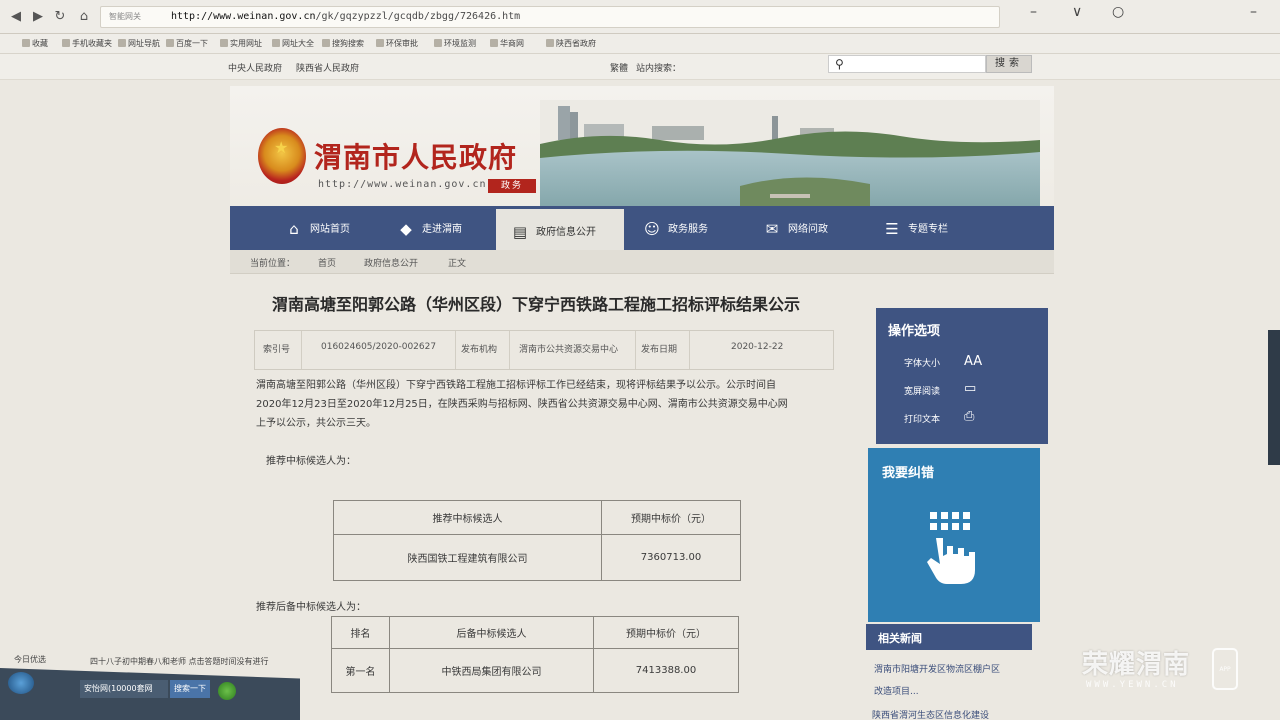 The height and width of the screenshot is (720, 1280). What do you see at coordinates (922, 362) in the screenshot?
I see `font-size-option: 字体大小` at bounding box center [922, 362].